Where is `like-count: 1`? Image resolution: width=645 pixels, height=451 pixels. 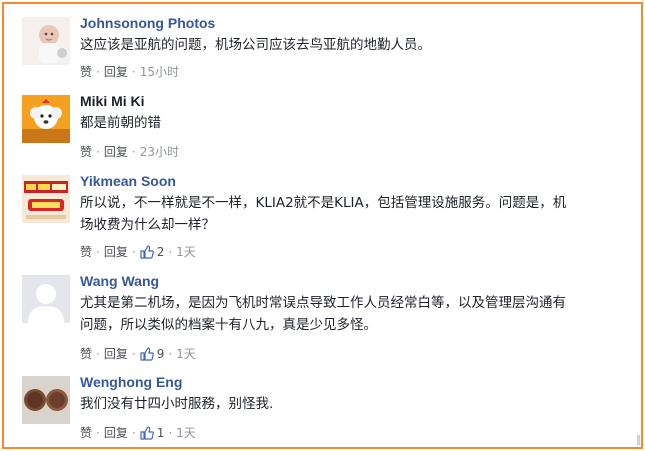 like-count: 1 is located at coordinates (161, 433).